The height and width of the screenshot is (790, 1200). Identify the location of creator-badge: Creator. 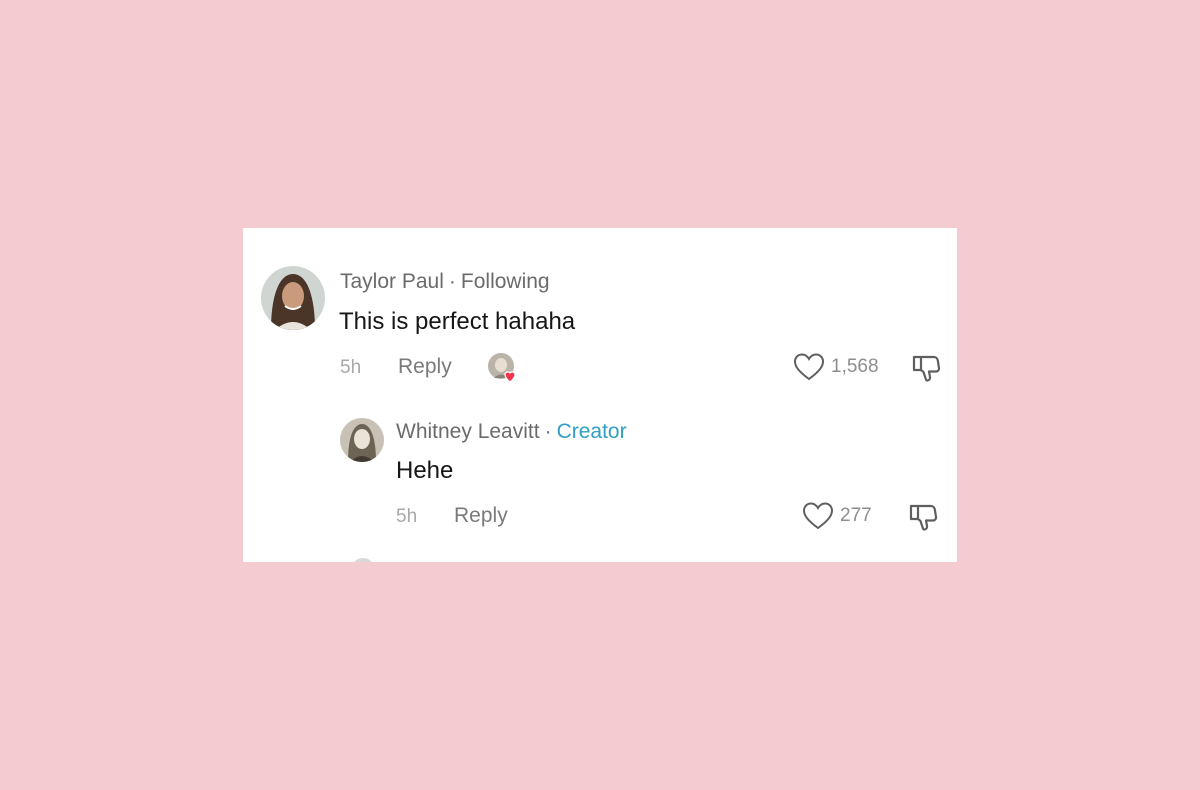
(591, 431).